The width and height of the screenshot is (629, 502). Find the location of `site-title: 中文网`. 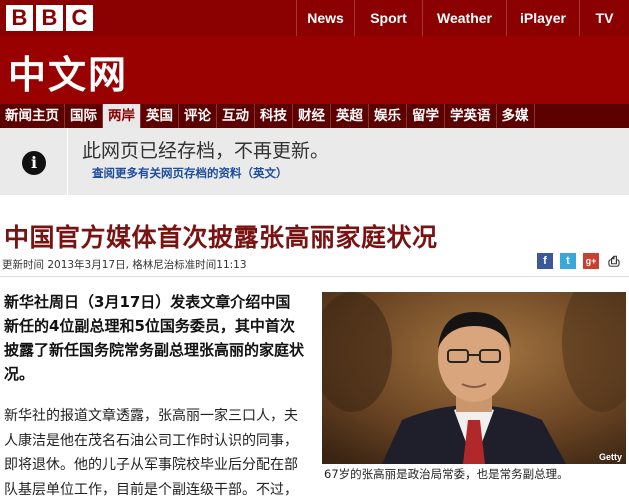

site-title: 中文网 is located at coordinates (68, 71).